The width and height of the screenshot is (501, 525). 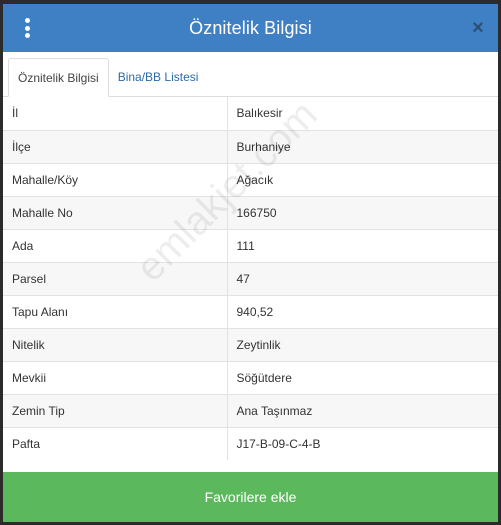 What do you see at coordinates (58, 77) in the screenshot?
I see `tab-attribute-info: Öznitelik Bilgisi` at bounding box center [58, 77].